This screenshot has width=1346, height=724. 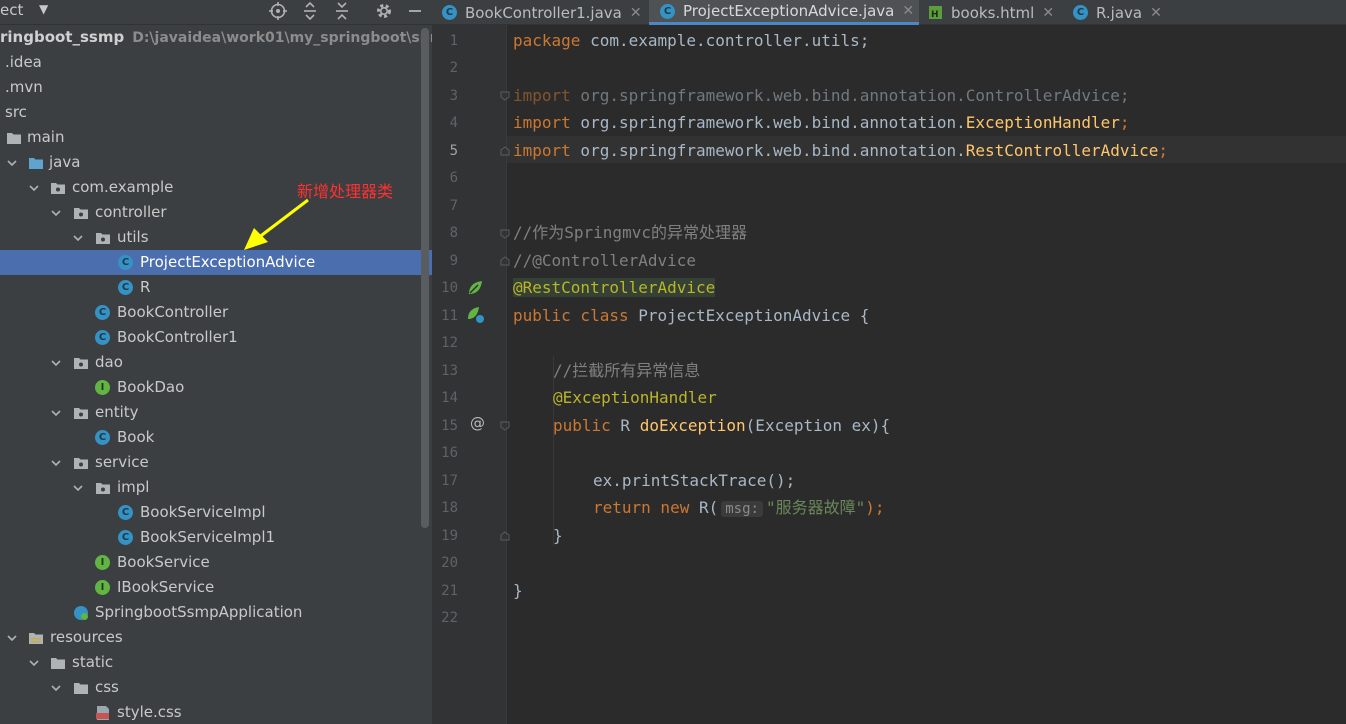 What do you see at coordinates (784, 12) in the screenshot?
I see `tab-project-exception-advice: C ProjectExceptionAdvice.java ✕` at bounding box center [784, 12].